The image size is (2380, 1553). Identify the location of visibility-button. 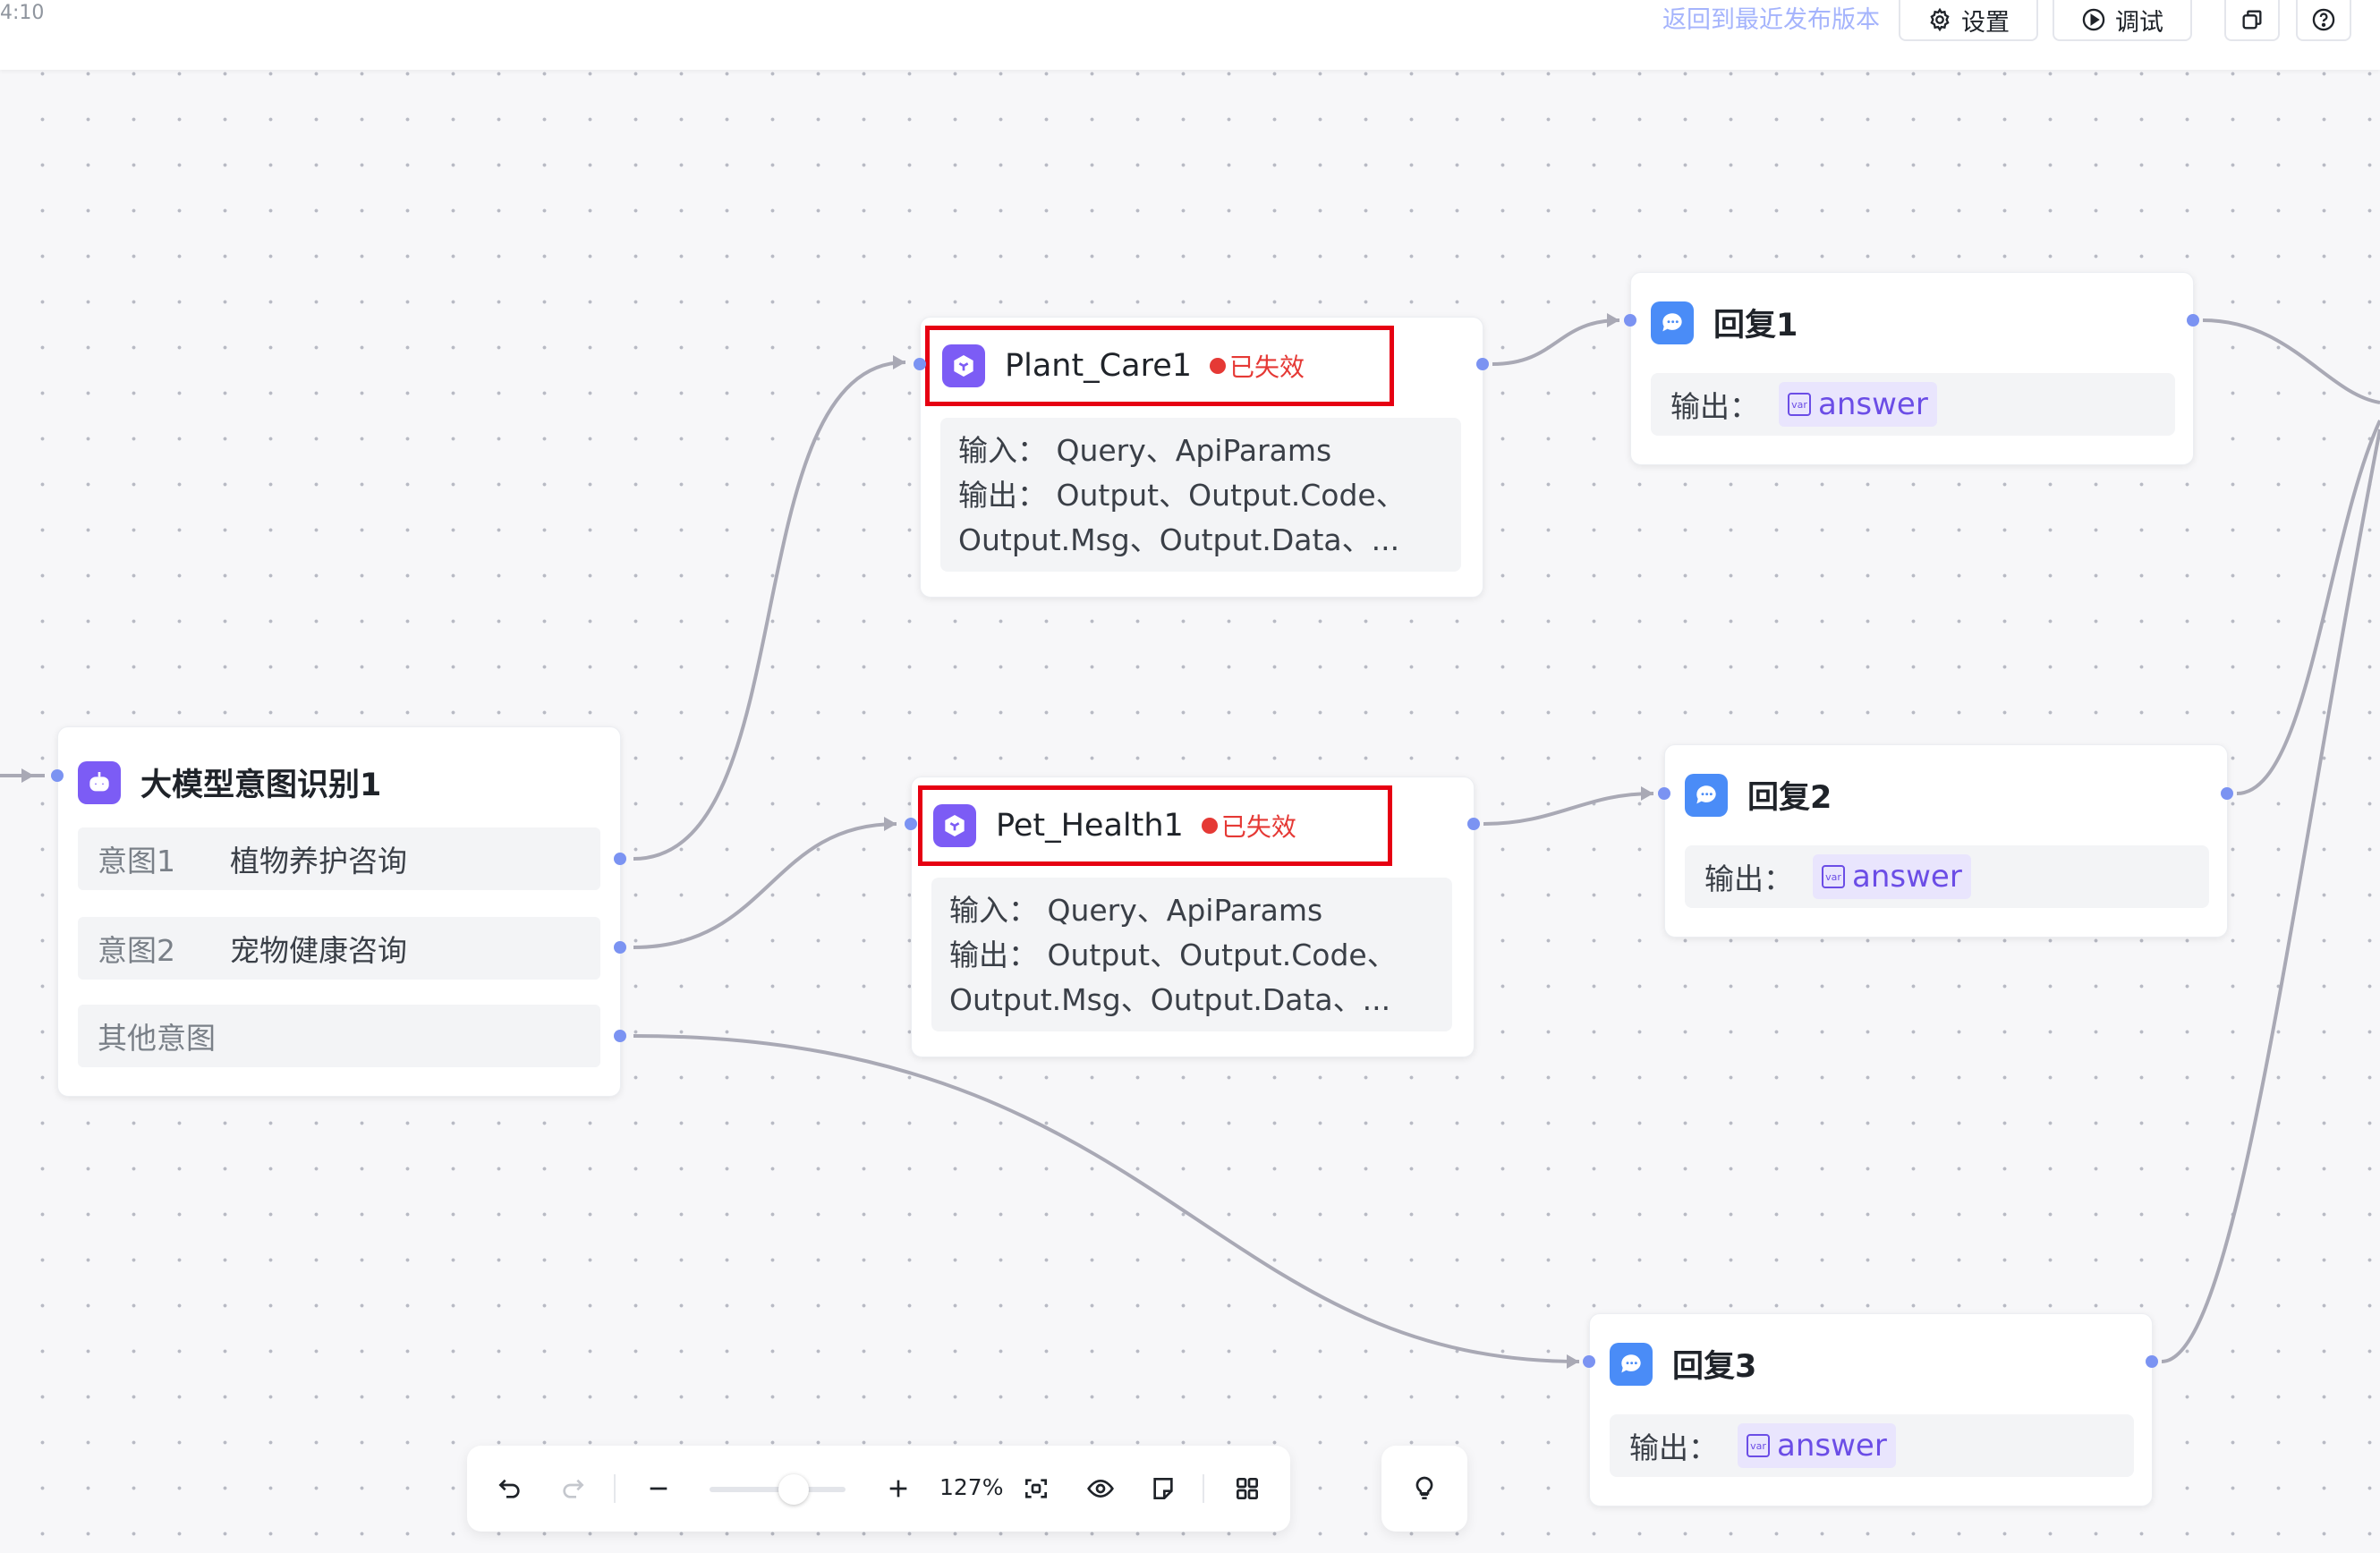
(1100, 1489).